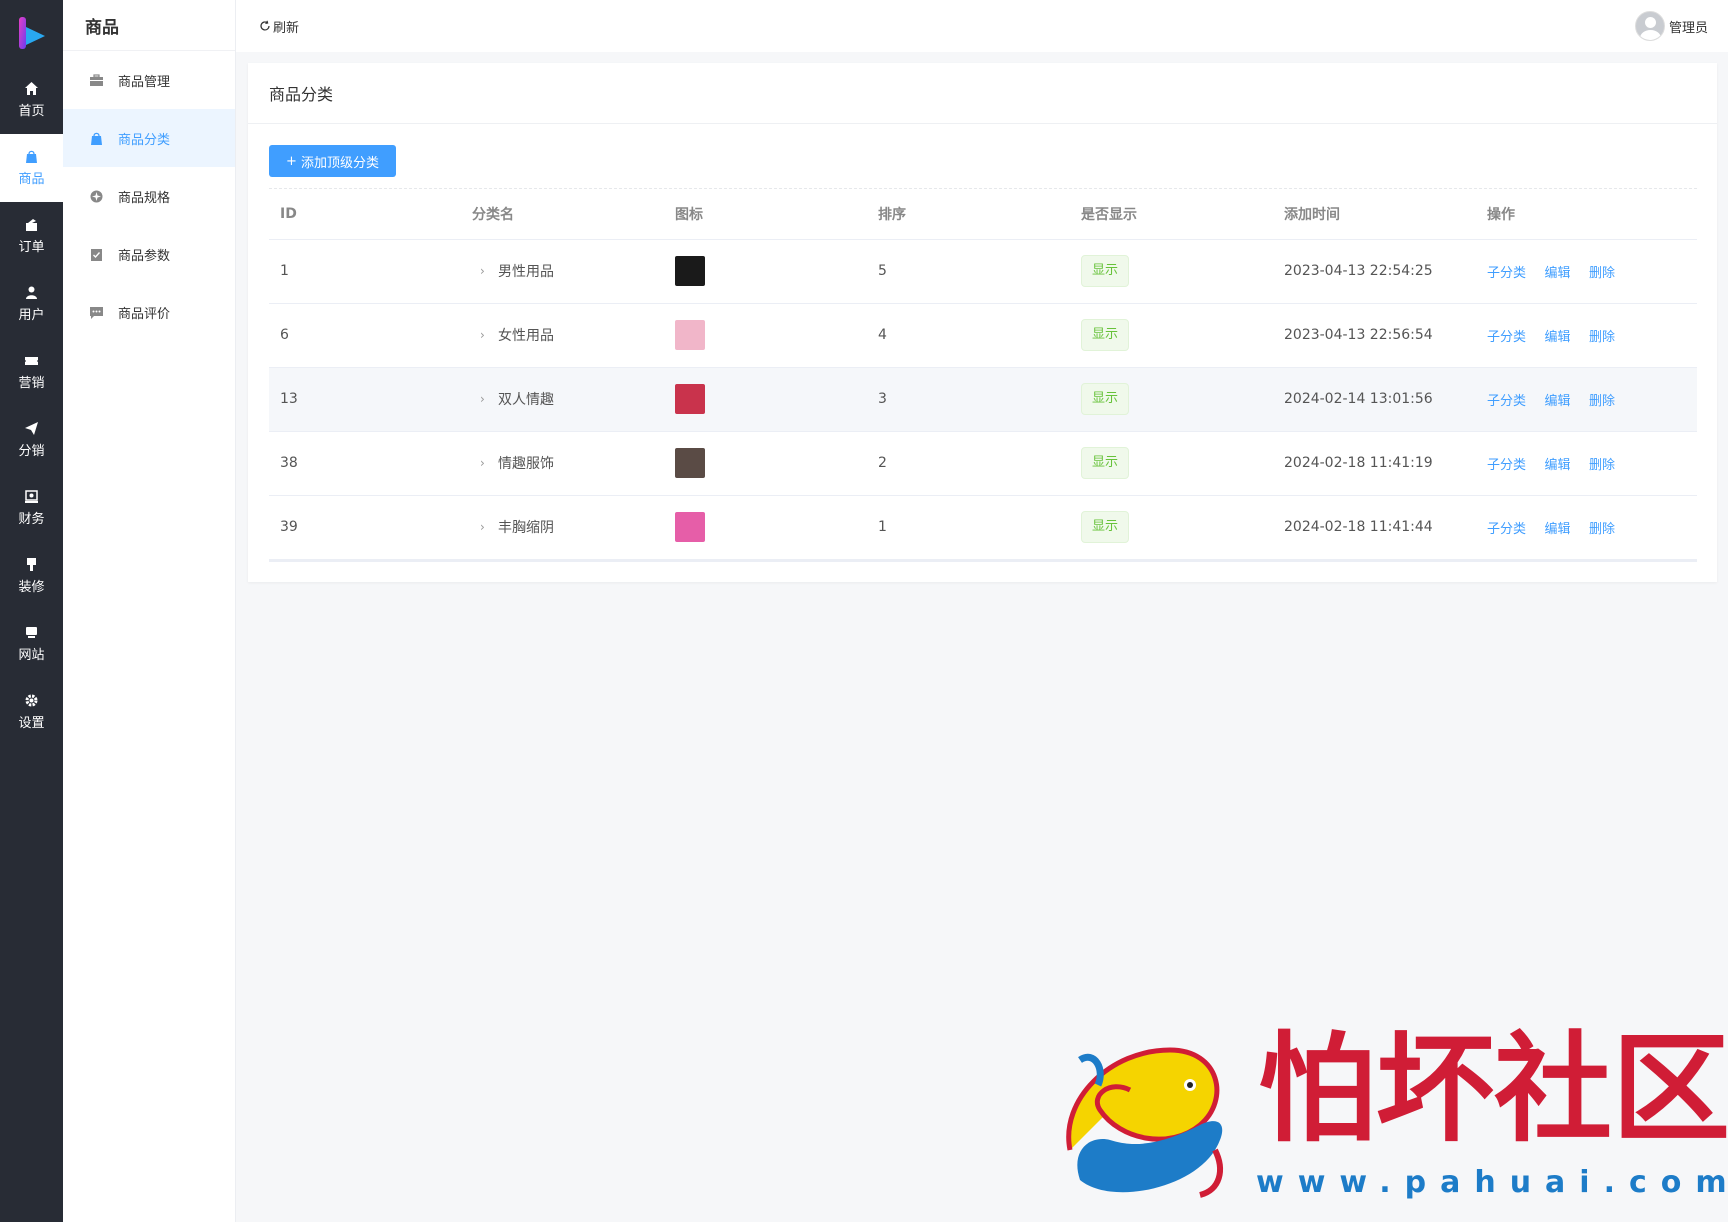 This screenshot has width=1728, height=1222. Describe the element at coordinates (149, 25) in the screenshot. I see `subnav-title: 商品` at that location.